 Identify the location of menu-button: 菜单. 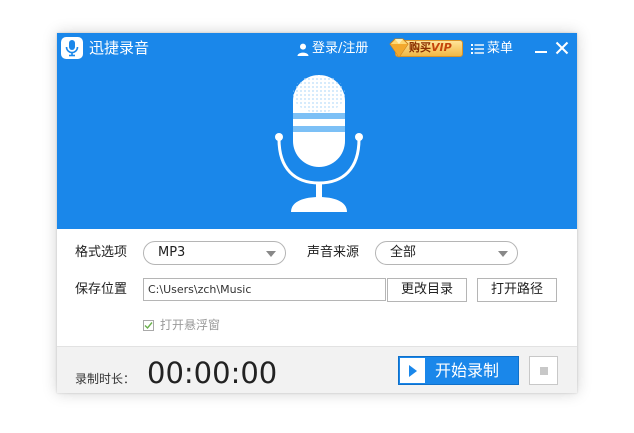
(492, 49).